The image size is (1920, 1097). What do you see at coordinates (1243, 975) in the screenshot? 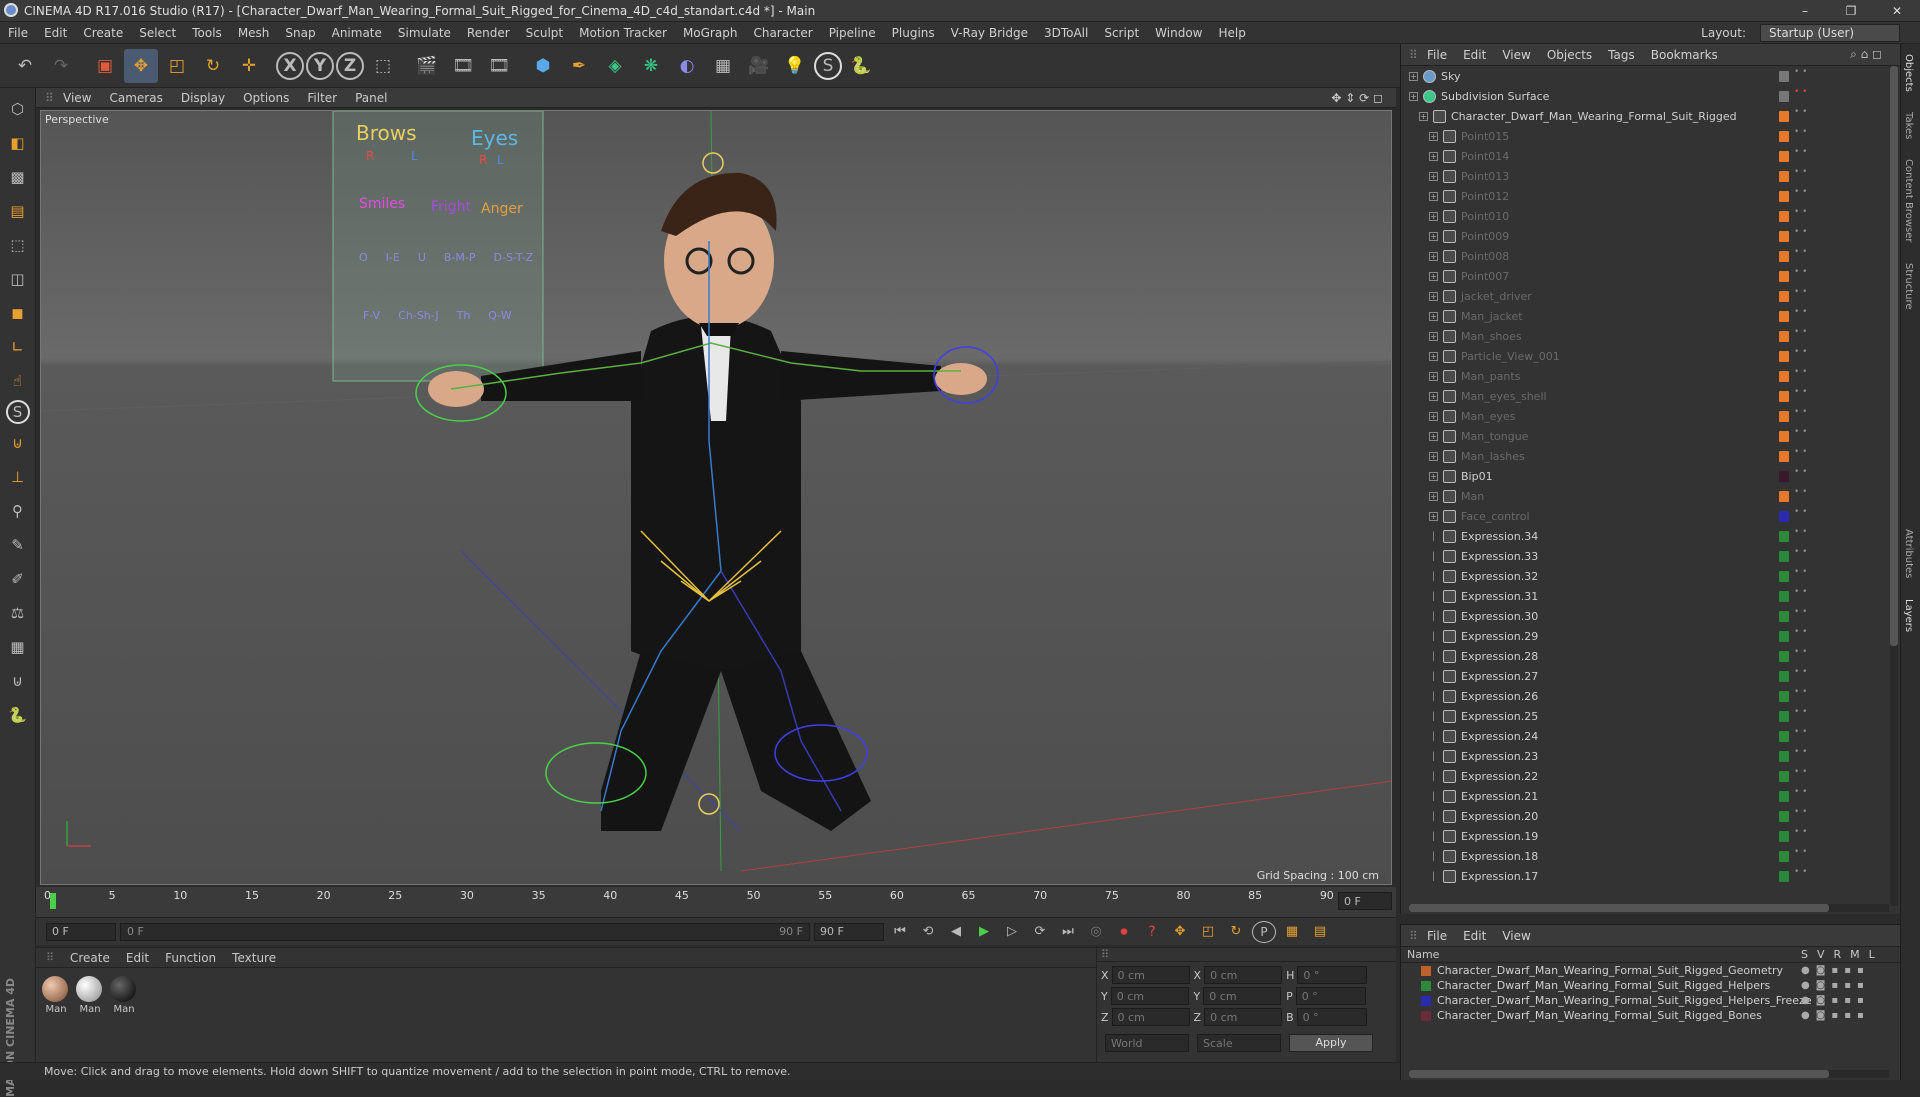
I see `size-x-field: 0 cm` at bounding box center [1243, 975].